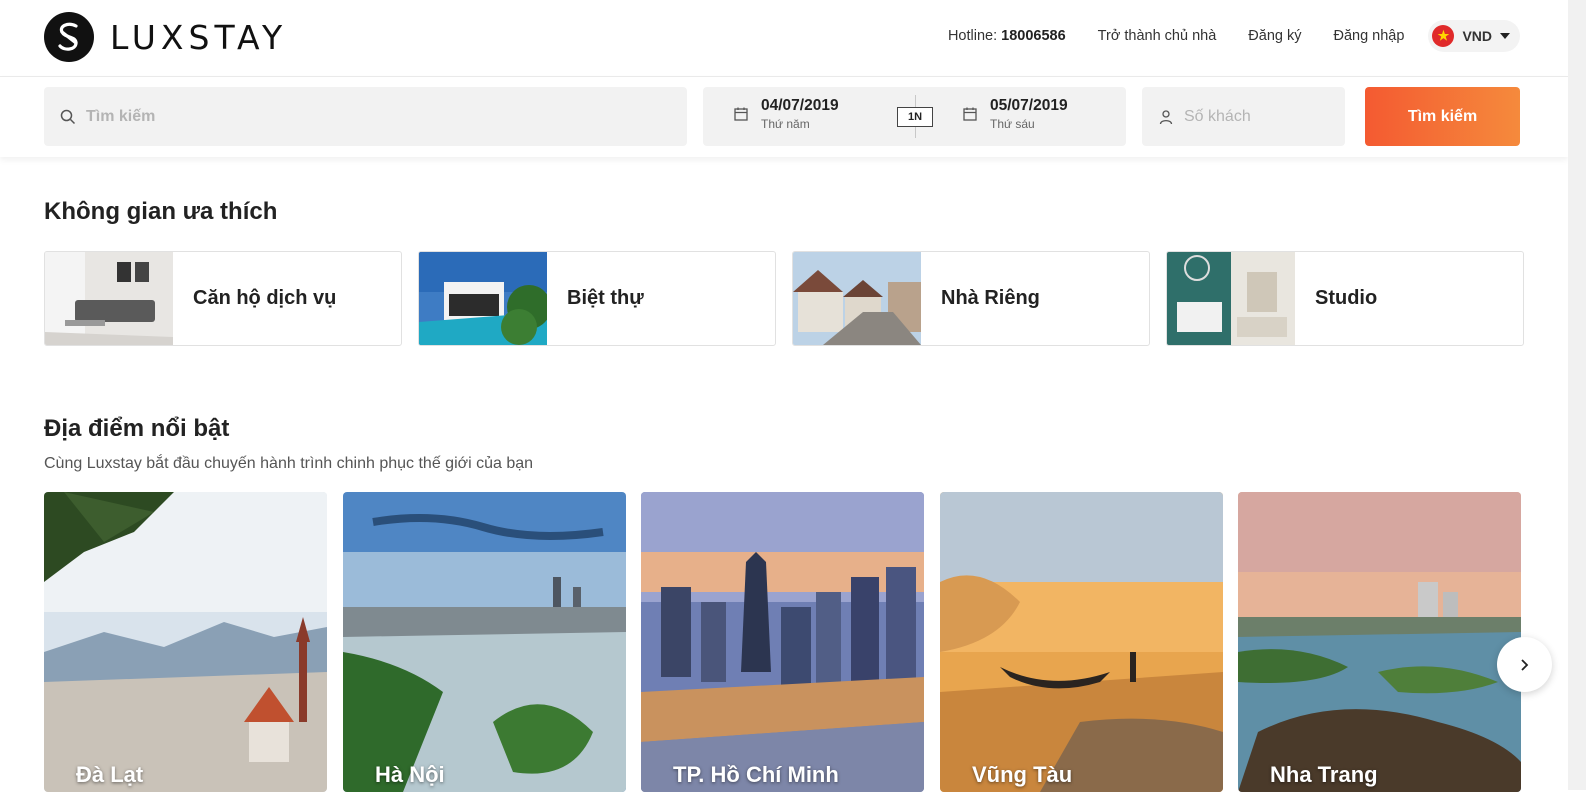  What do you see at coordinates (1029, 105) in the screenshot?
I see `checkout-date-value: 05/07/2019` at bounding box center [1029, 105].